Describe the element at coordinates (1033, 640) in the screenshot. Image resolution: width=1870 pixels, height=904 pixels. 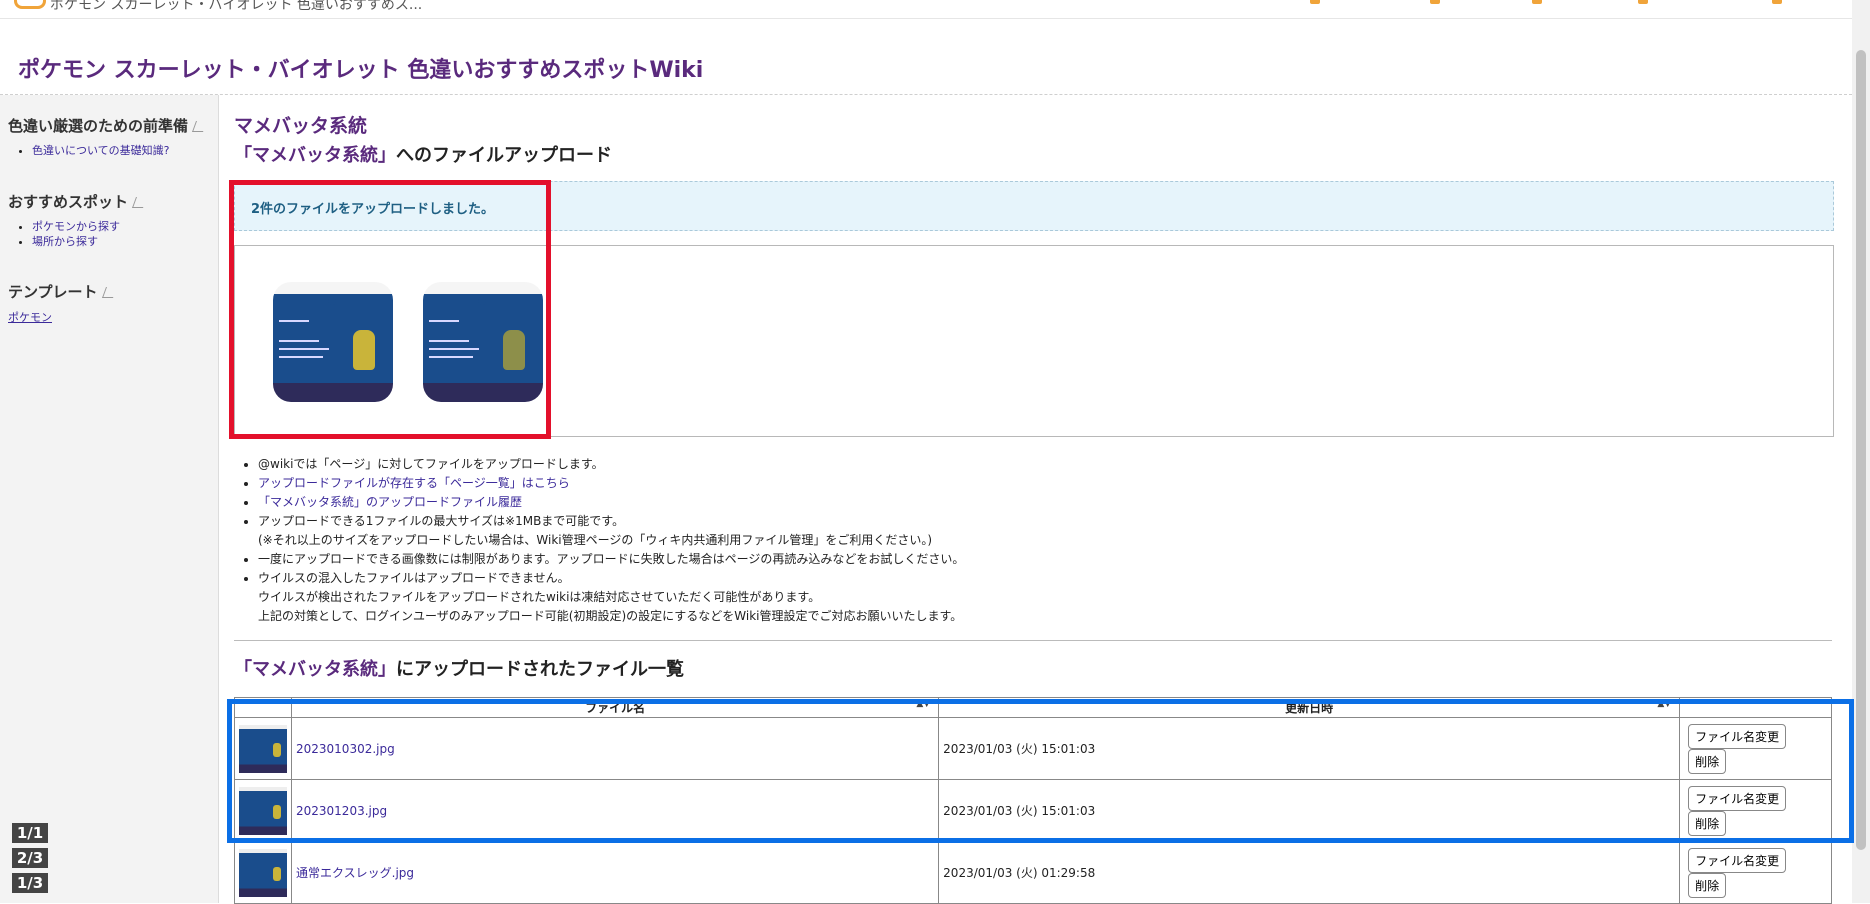
I see `section-divider` at that location.